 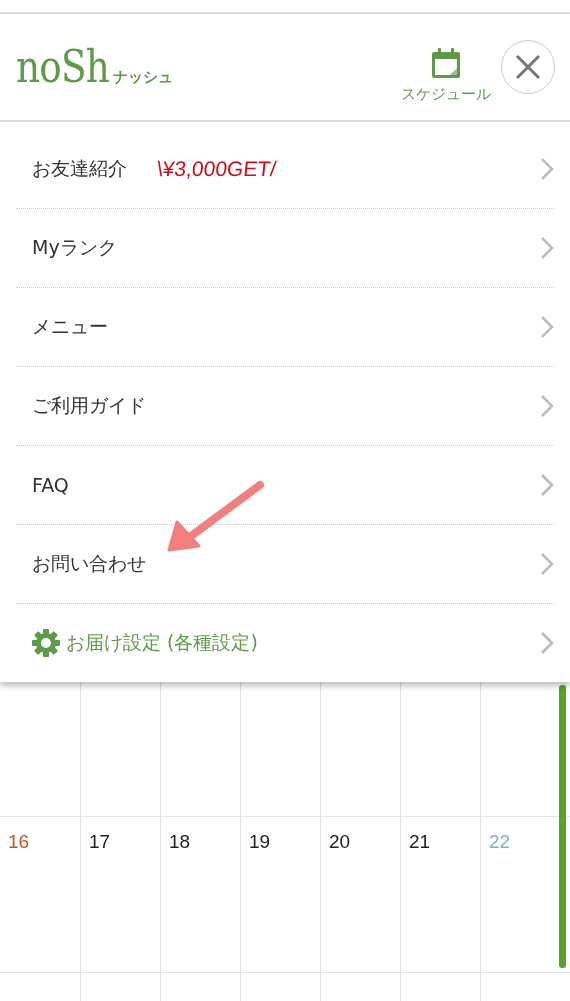 What do you see at coordinates (285, 169) in the screenshot?
I see `menu-item: お友達紹介 \¥3,000GET/` at bounding box center [285, 169].